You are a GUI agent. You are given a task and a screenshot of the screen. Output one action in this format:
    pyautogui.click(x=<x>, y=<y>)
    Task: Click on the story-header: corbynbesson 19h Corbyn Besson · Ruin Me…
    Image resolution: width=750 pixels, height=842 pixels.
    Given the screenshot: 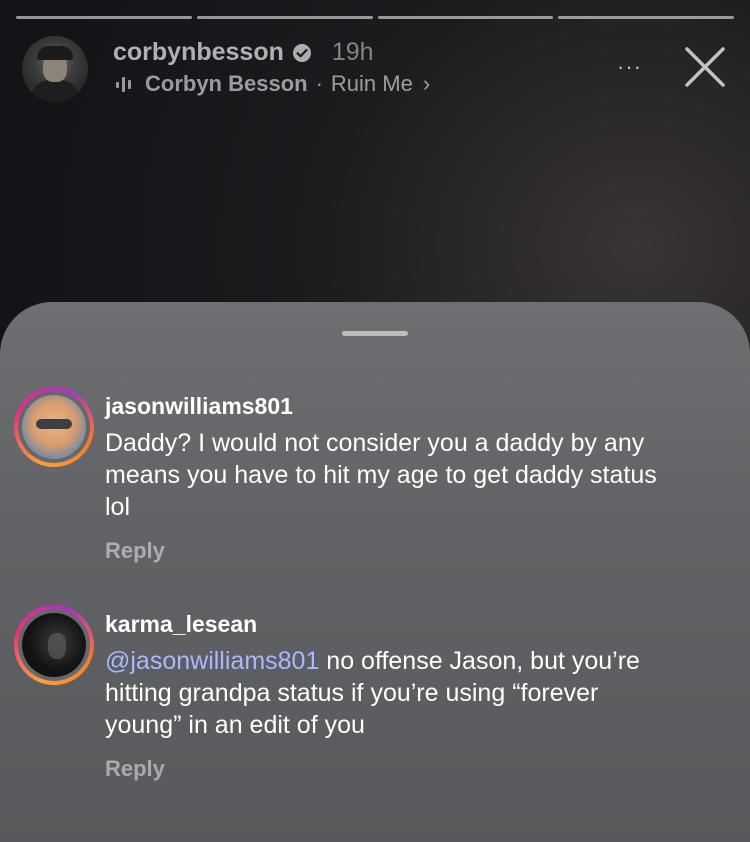 What is the action you would take?
    pyautogui.click(x=375, y=71)
    